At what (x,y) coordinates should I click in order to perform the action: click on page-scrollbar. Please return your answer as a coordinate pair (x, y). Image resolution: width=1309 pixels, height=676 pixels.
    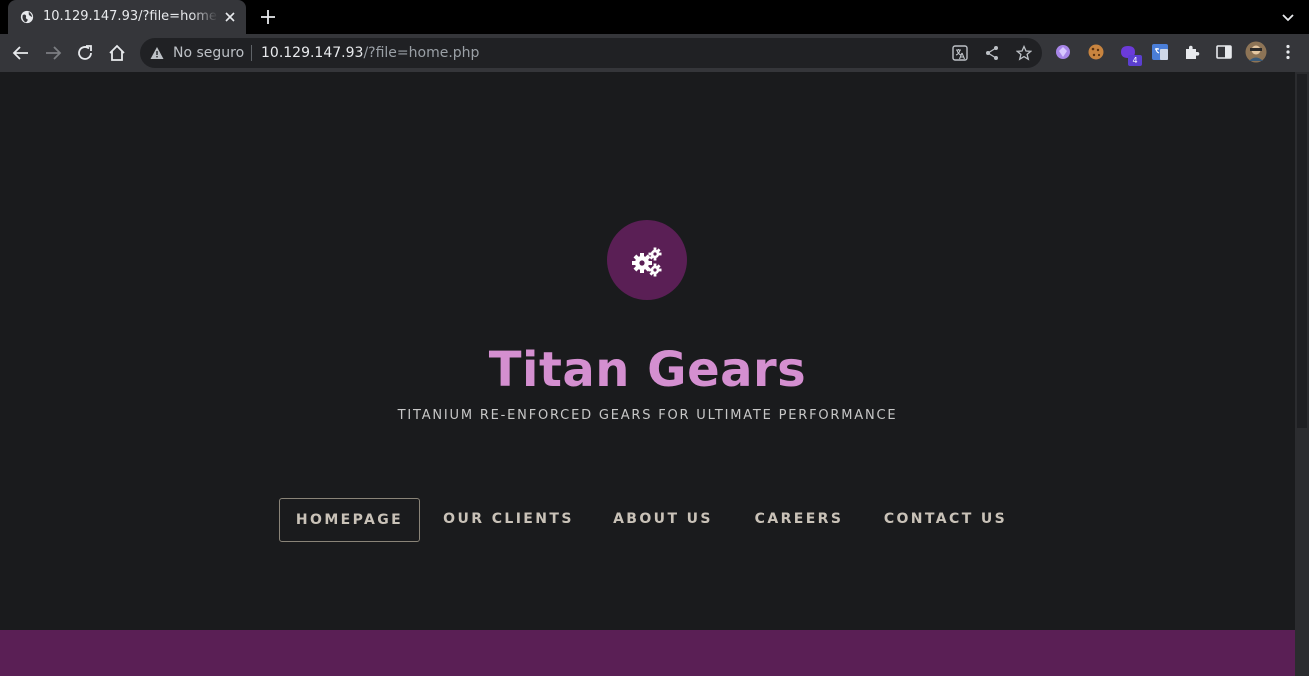
    Looking at the image, I should click on (1302, 374).